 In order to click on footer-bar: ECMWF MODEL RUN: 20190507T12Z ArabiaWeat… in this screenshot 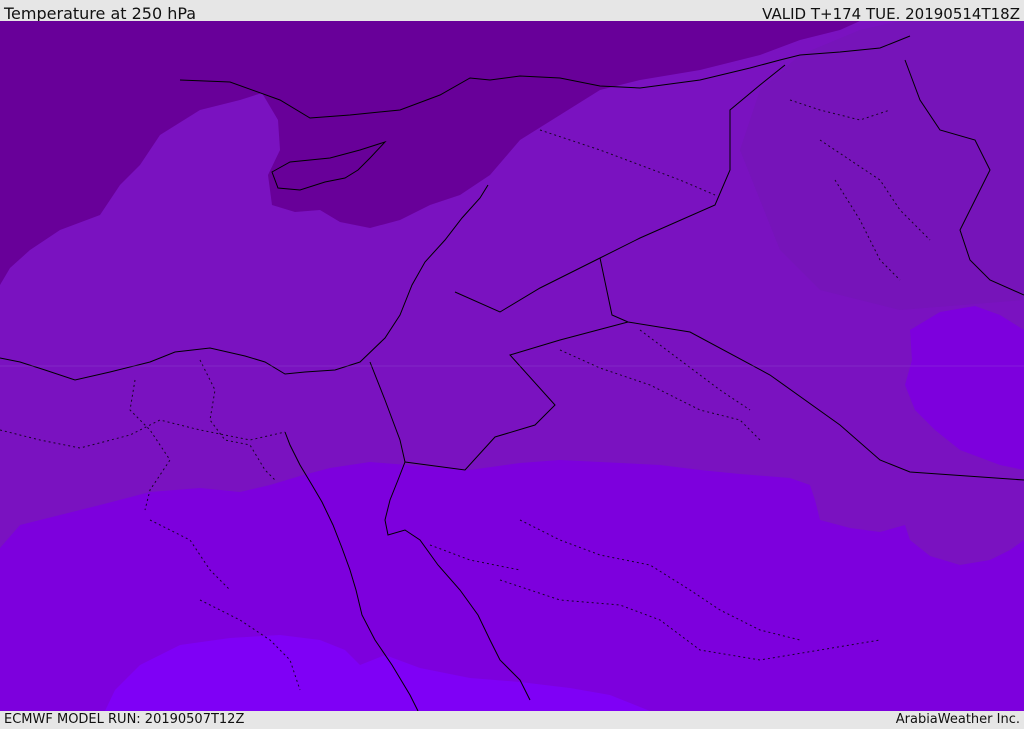, I will do `click(512, 720)`.